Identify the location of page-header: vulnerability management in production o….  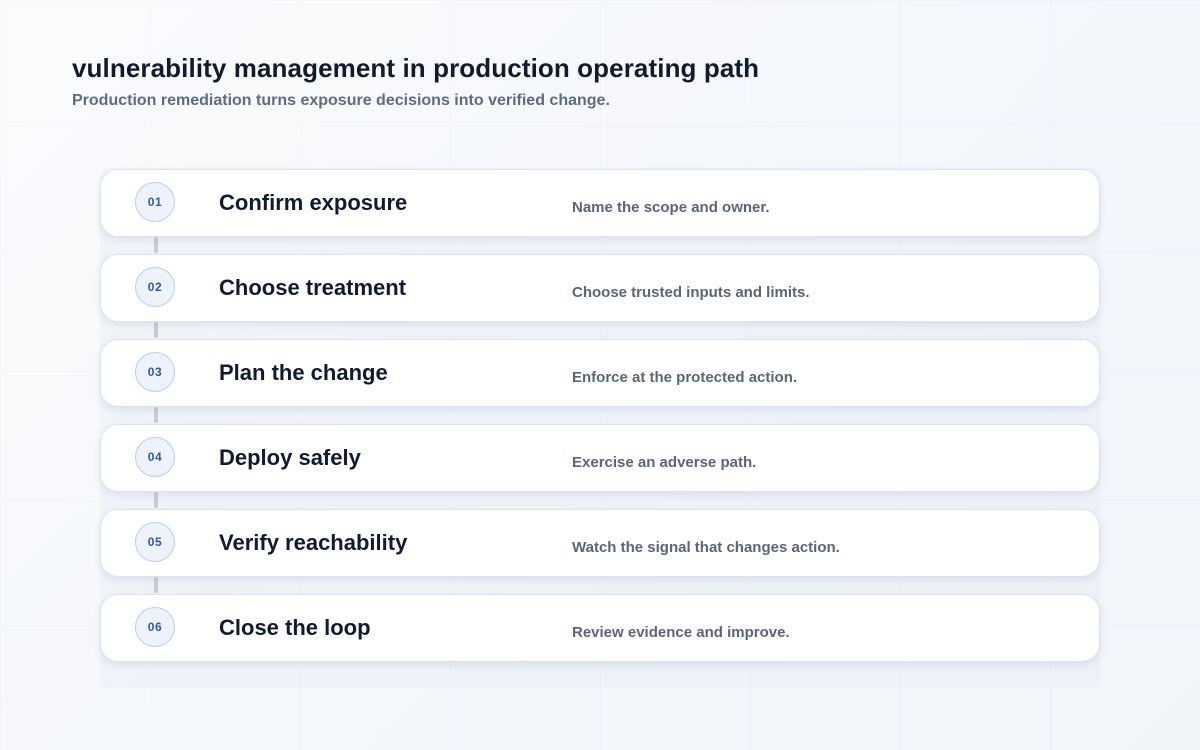
(602, 82).